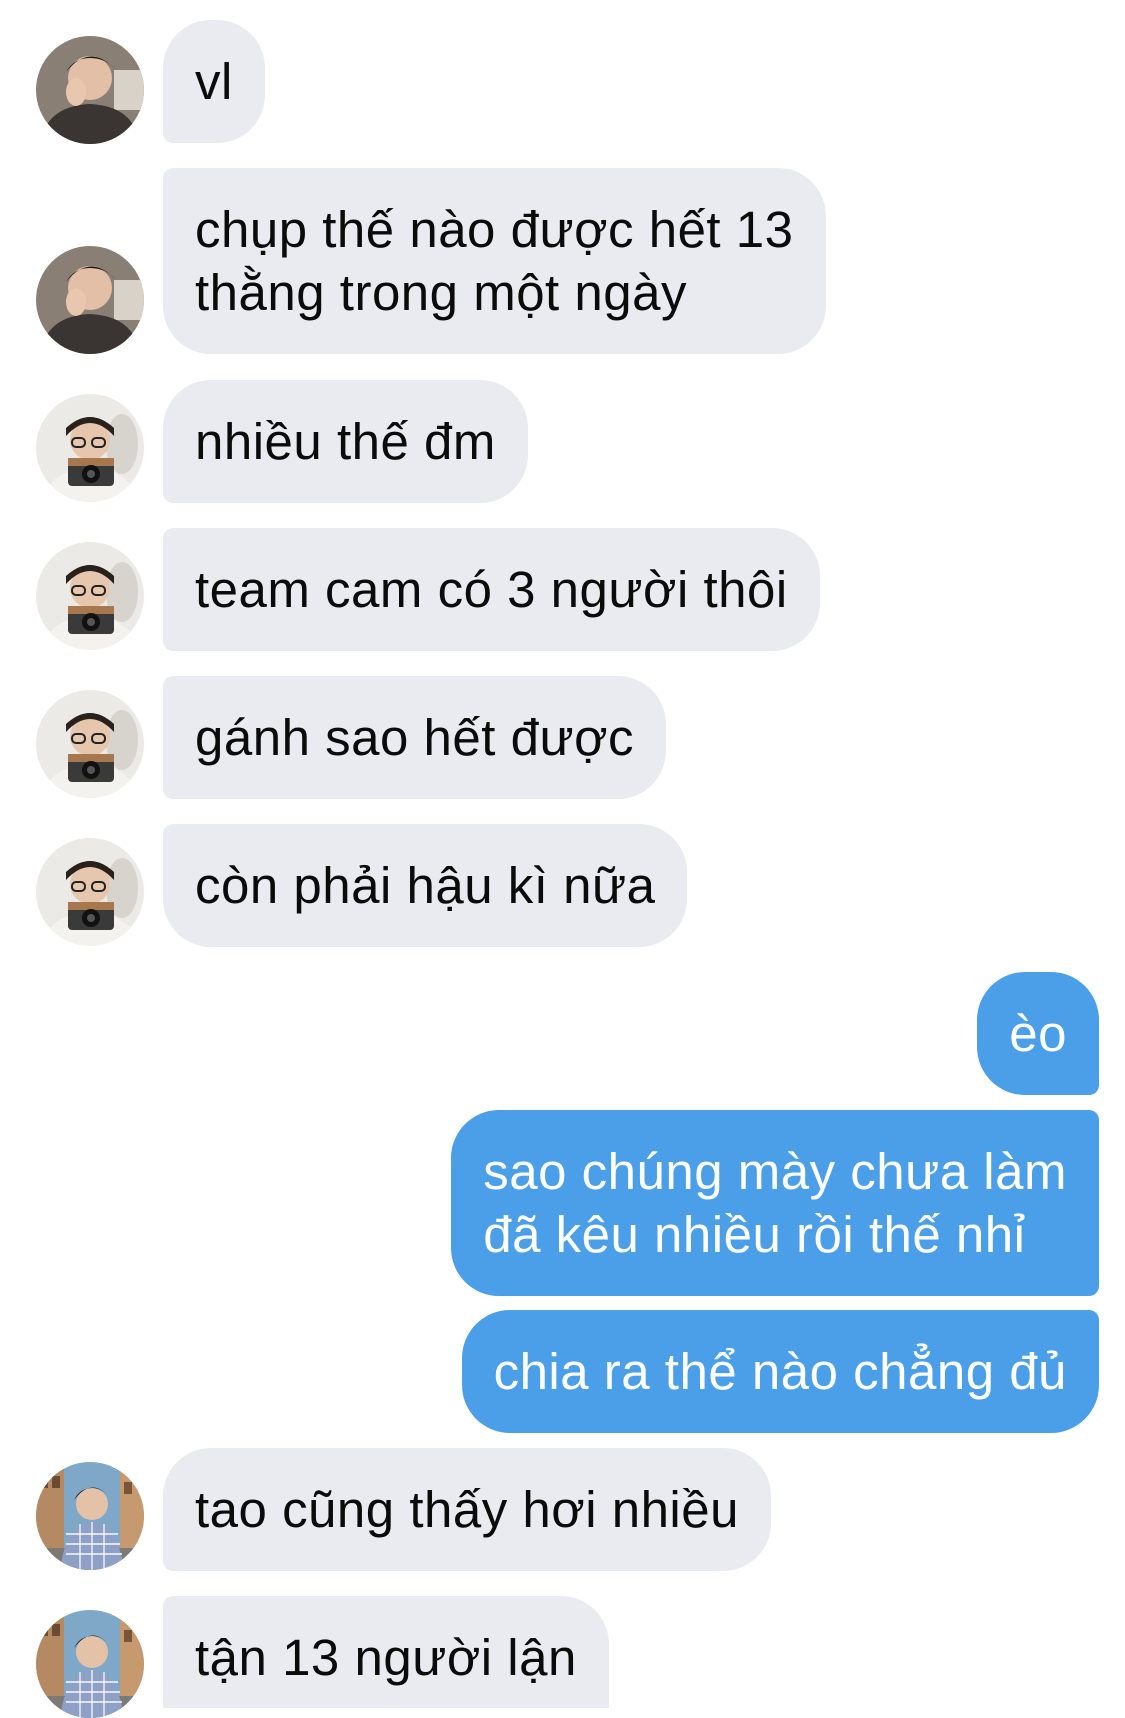 This screenshot has width=1125, height=1718. I want to click on message-bubble: vl, so click(214, 81).